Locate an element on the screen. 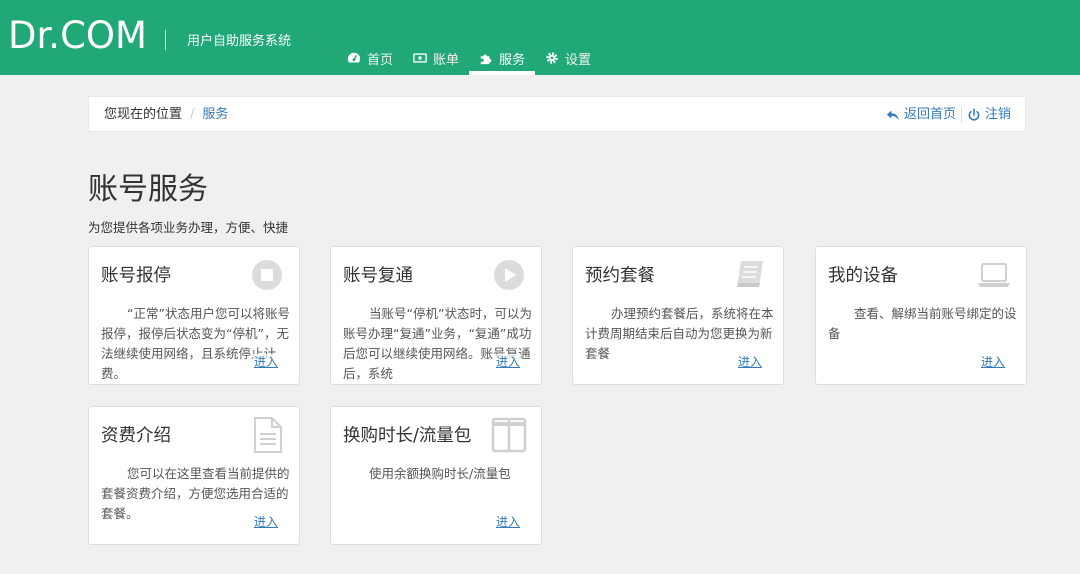 This screenshot has height=574, width=1080. logout-link: 注销 is located at coordinates (989, 115).